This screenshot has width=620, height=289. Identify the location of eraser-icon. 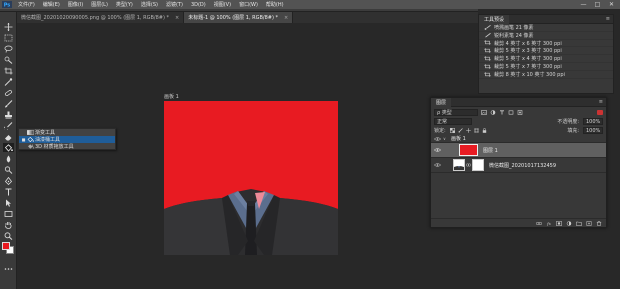
(8, 136).